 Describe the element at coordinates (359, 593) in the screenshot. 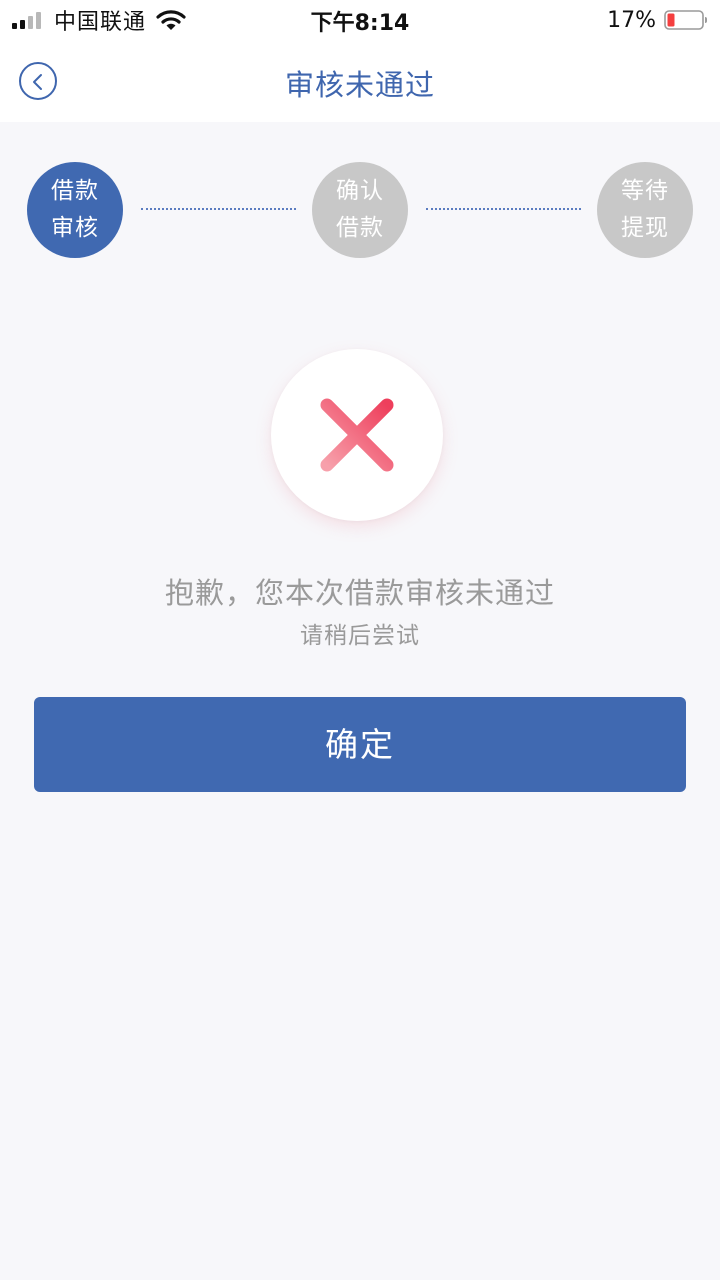

I see `result-message: 抱歉，您本次借款审核未通过` at that location.